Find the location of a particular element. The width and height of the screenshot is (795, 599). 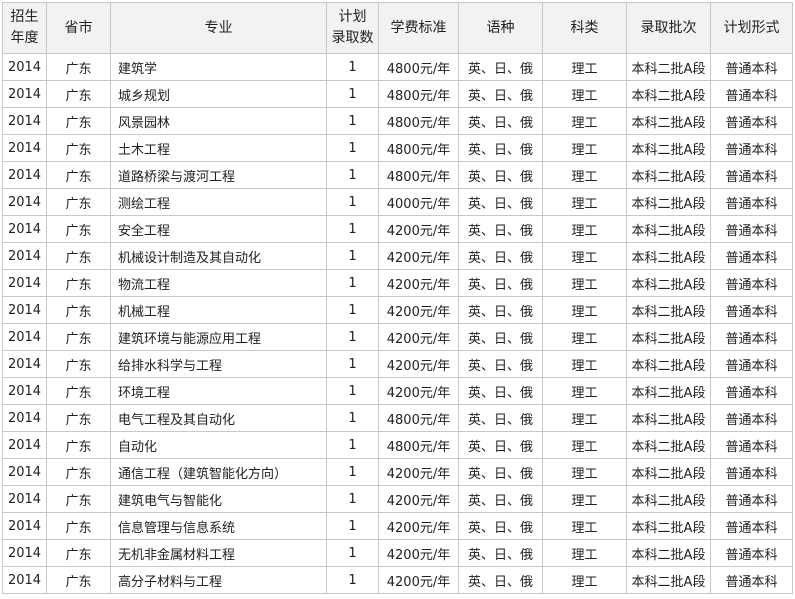

table-row: 2014 广东 自动化 1 4800元/年 英、日、俄 理工 本科二批A段 普通本科 is located at coordinates (397, 445).